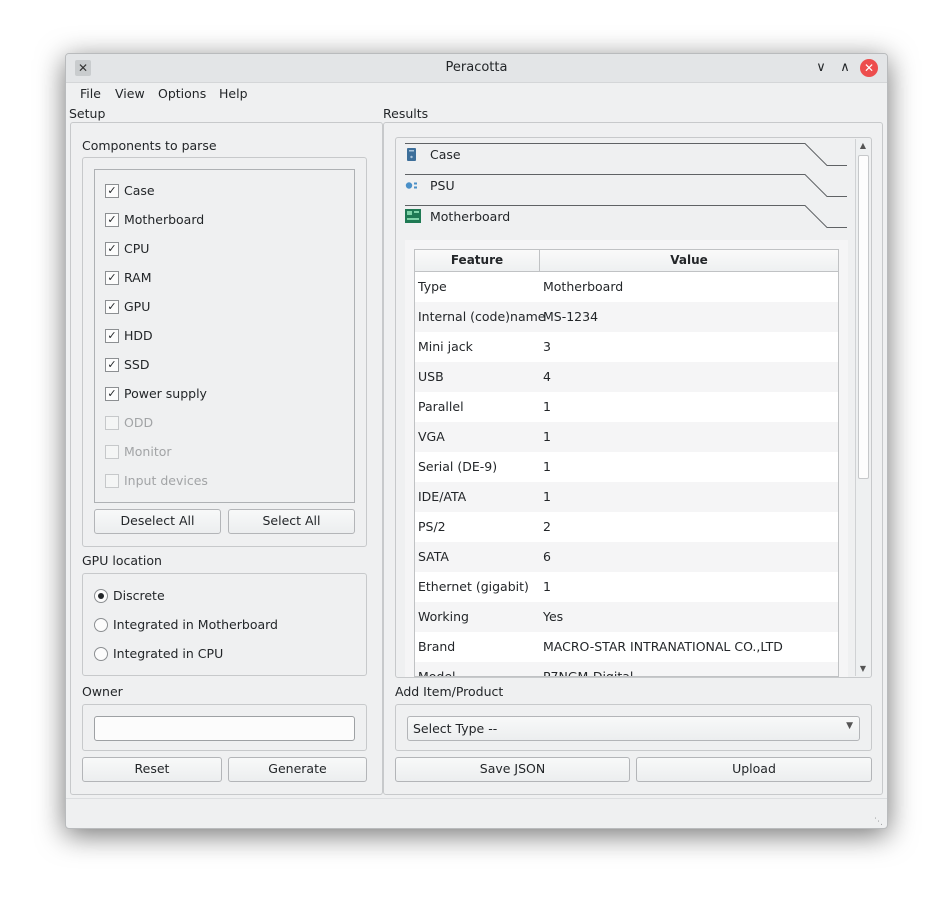  What do you see at coordinates (476, 67) in the screenshot?
I see `window-title: Peracotta` at bounding box center [476, 67].